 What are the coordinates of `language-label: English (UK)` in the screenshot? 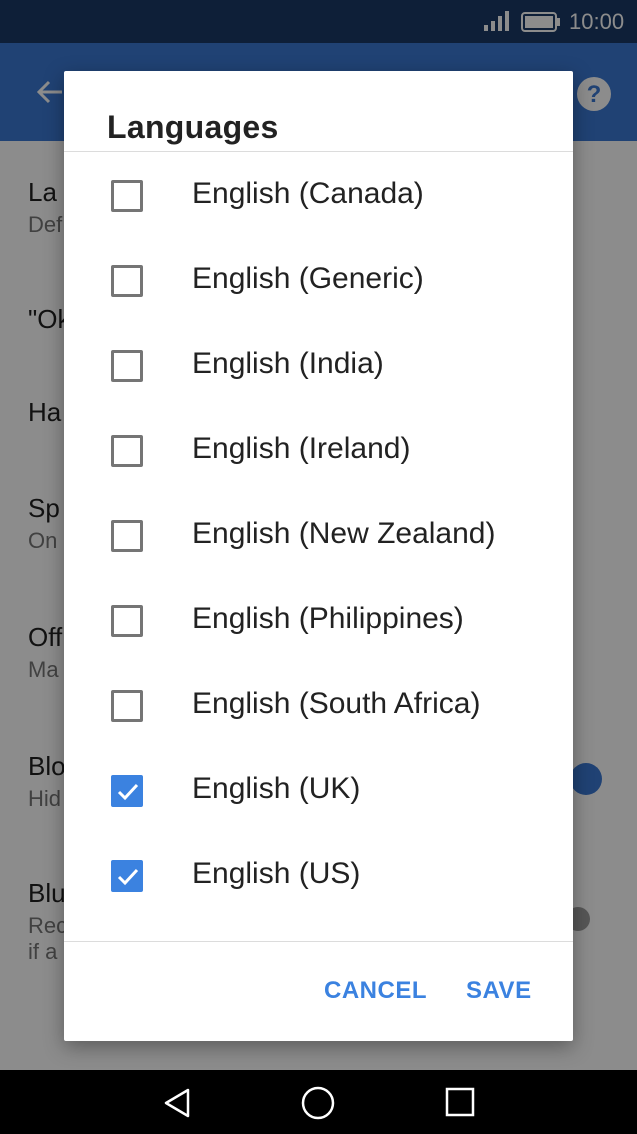 It's located at (276, 788).